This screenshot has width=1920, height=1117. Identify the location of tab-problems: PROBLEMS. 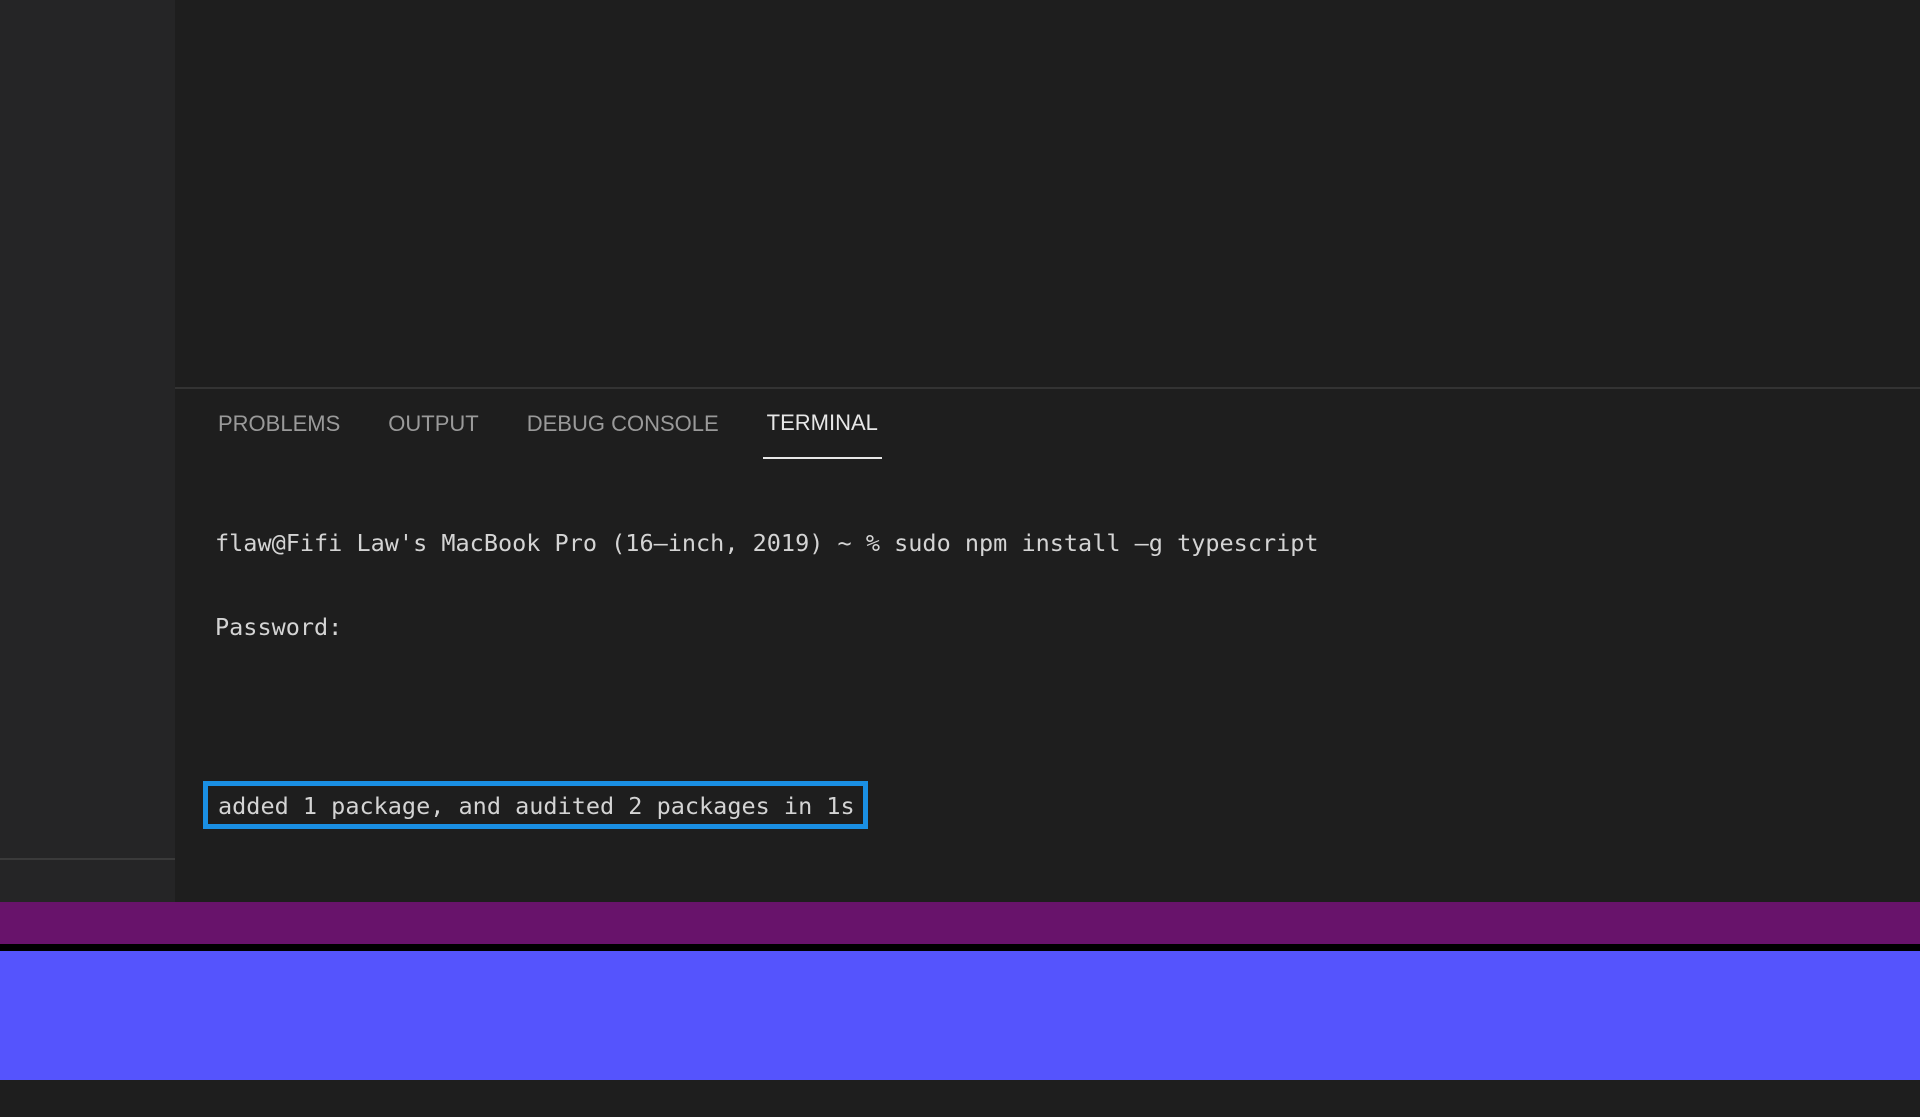
(279, 424).